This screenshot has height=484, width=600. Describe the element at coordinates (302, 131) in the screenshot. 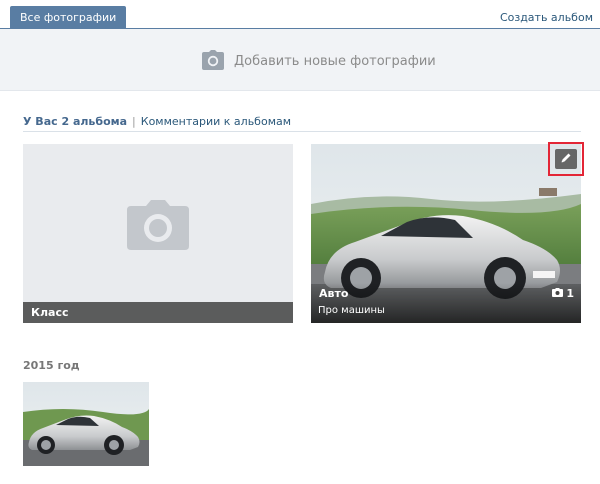

I see `summary-divider` at that location.